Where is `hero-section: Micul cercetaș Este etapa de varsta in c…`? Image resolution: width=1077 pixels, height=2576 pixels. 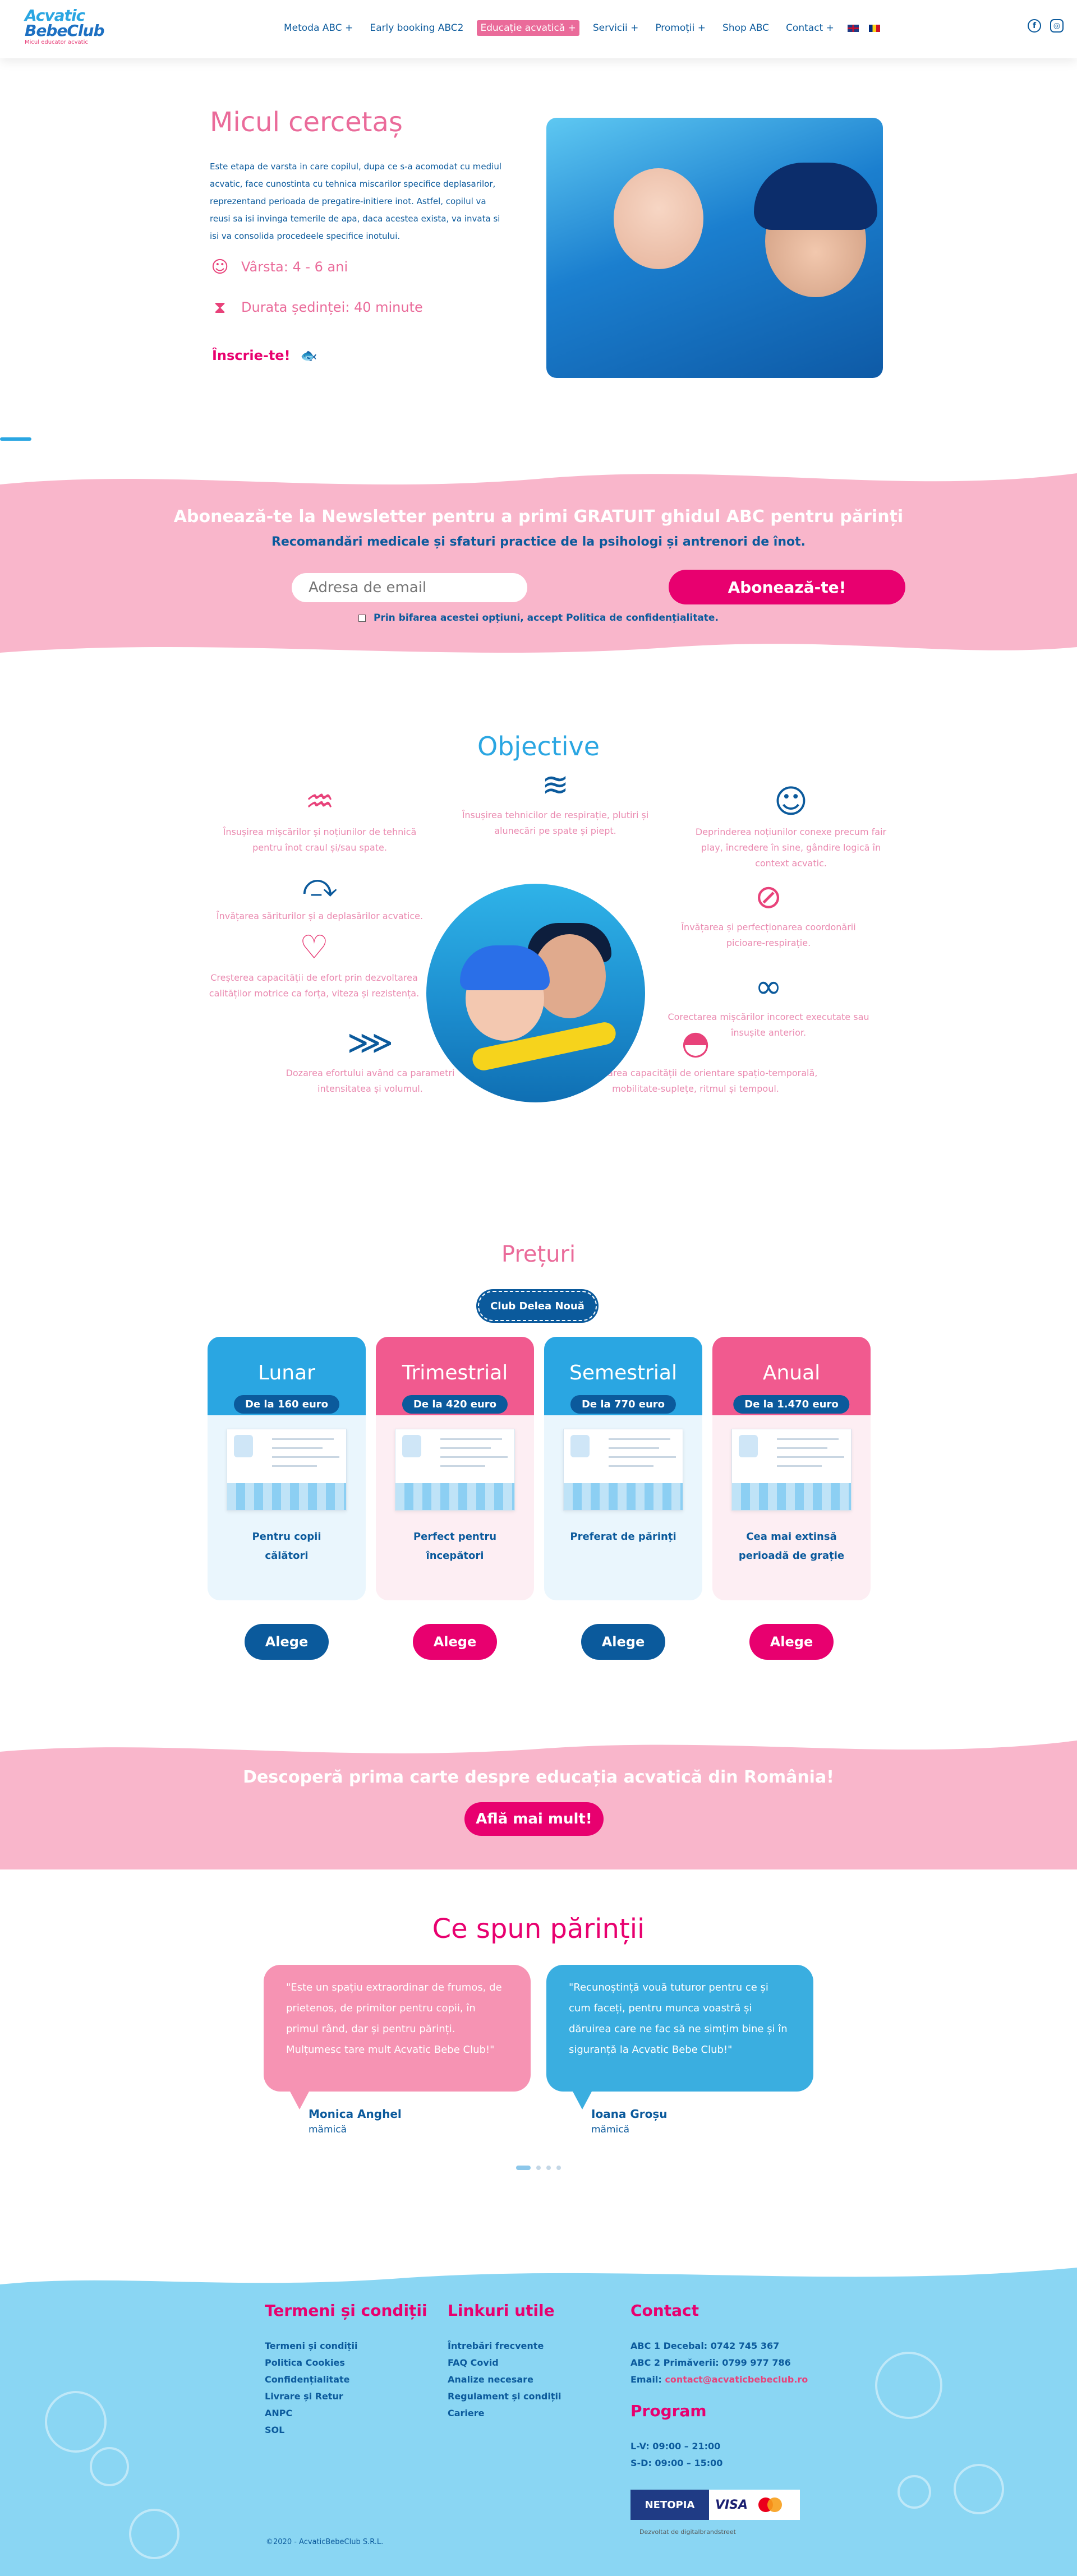
hero-section: Micul cercetaș Este etapa de varsta in c… is located at coordinates (538, 232).